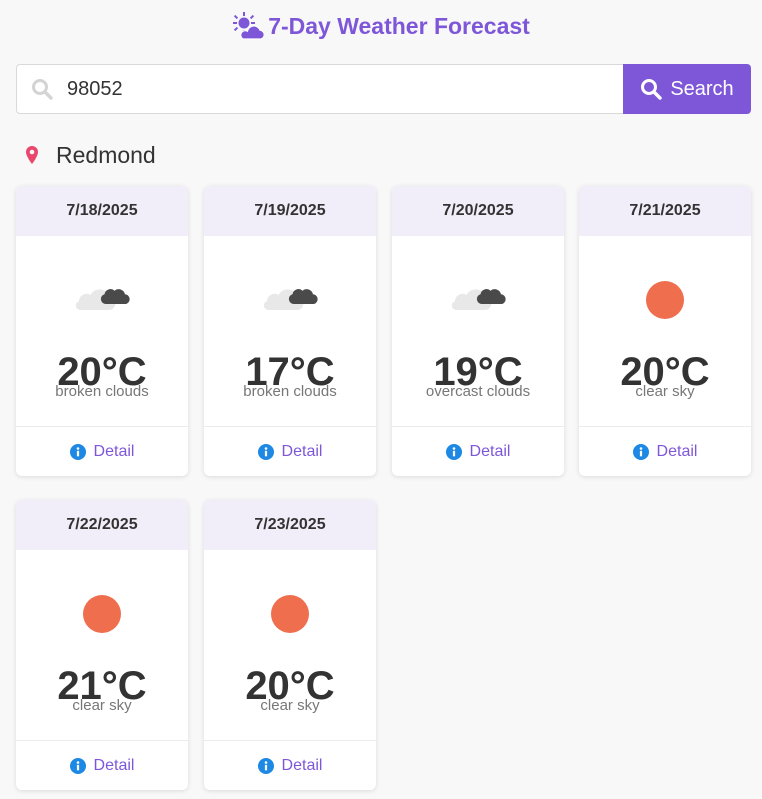 This screenshot has height=799, width=762. What do you see at coordinates (399, 25) in the screenshot?
I see `title-text: 7-Day Weather Forecast` at bounding box center [399, 25].